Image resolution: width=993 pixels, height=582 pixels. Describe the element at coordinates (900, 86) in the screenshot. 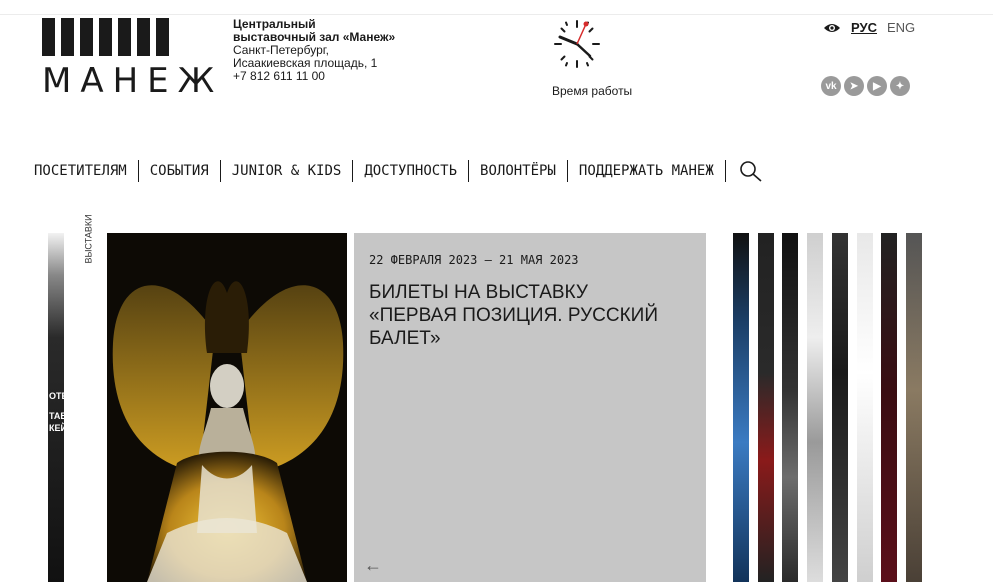

I see `dzen-icon: ✦` at that location.